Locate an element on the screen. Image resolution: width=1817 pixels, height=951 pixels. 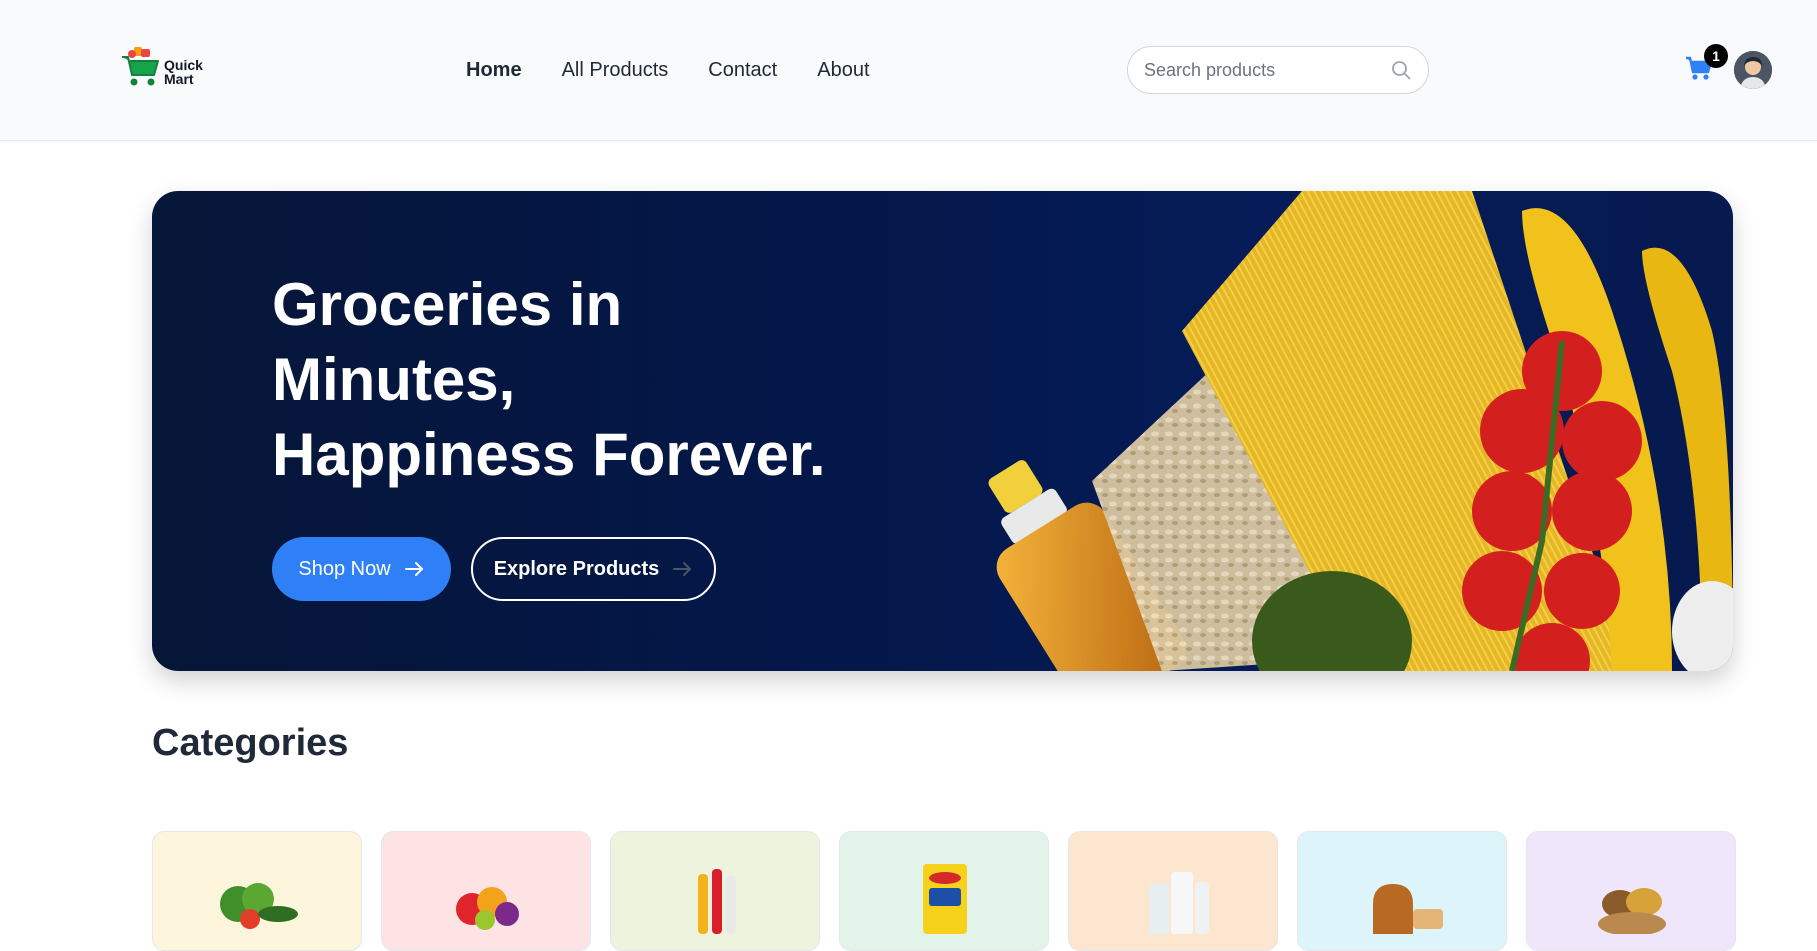
category-card-drinks is located at coordinates (715, 891).